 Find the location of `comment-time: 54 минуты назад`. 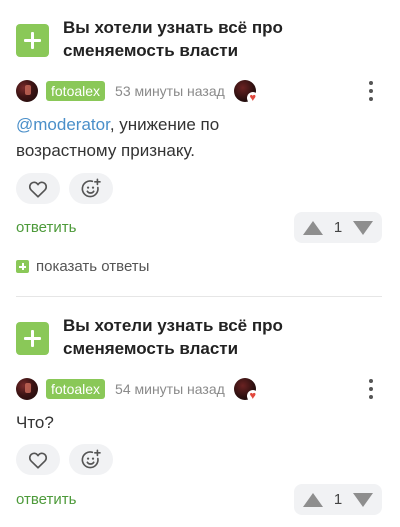

comment-time: 54 минуты назад is located at coordinates (170, 389).